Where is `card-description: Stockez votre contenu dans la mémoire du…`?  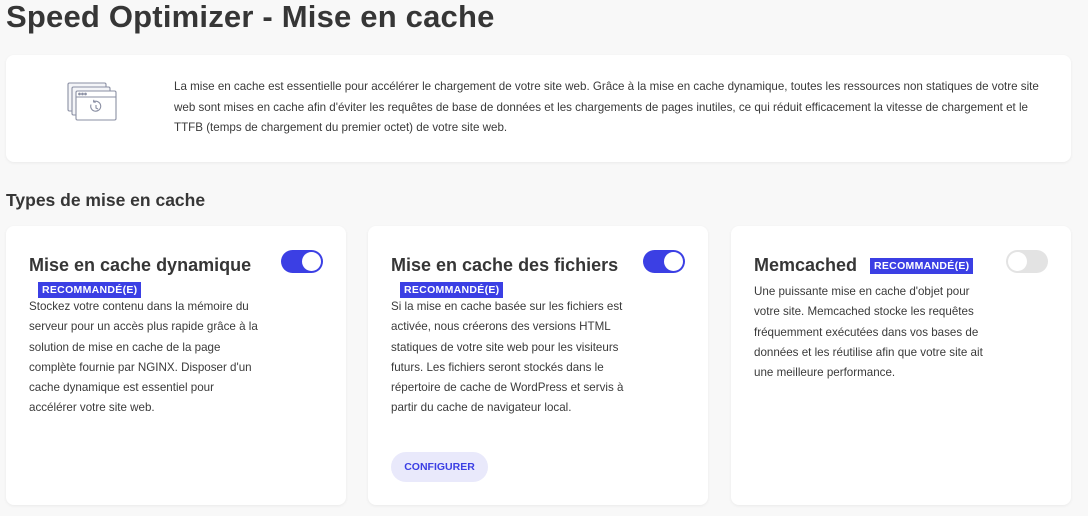 card-description: Stockez votre contenu dans la mémoire du… is located at coordinates (143, 357).